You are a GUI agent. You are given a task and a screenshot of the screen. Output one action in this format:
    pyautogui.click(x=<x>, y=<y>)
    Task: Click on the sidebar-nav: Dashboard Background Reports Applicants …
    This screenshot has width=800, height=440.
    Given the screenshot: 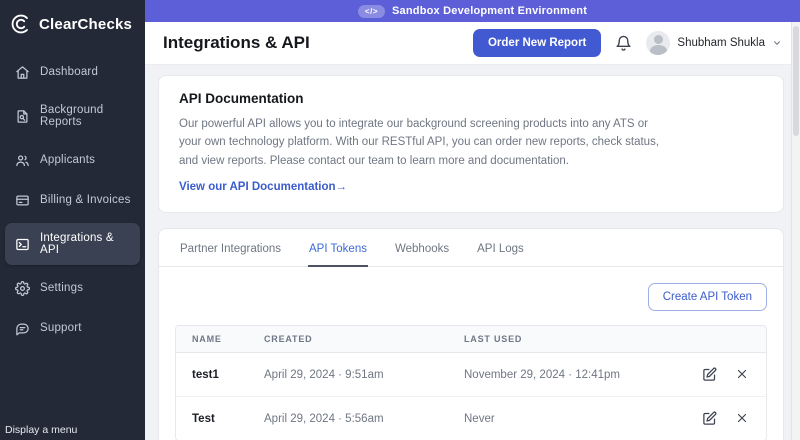 What is the action you would take?
    pyautogui.click(x=72, y=203)
    